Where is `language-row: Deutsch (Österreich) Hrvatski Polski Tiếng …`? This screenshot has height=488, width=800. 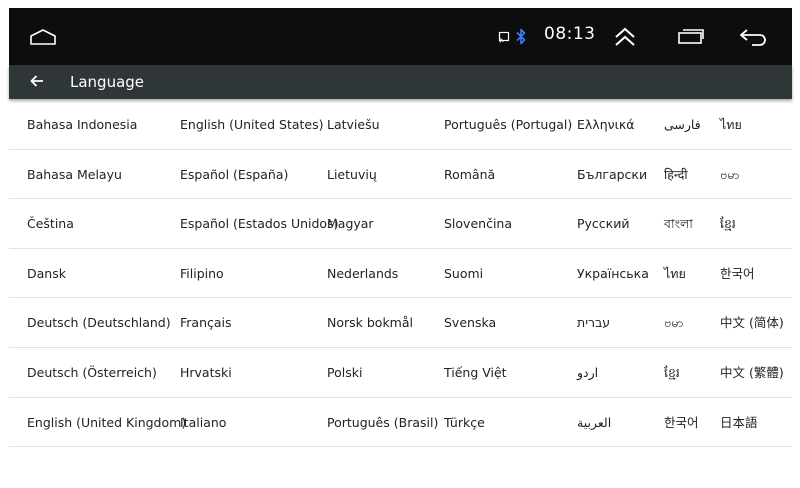
language-row: Deutsch (Österreich) Hrvatski Polski Tiếng … is located at coordinates (400, 373).